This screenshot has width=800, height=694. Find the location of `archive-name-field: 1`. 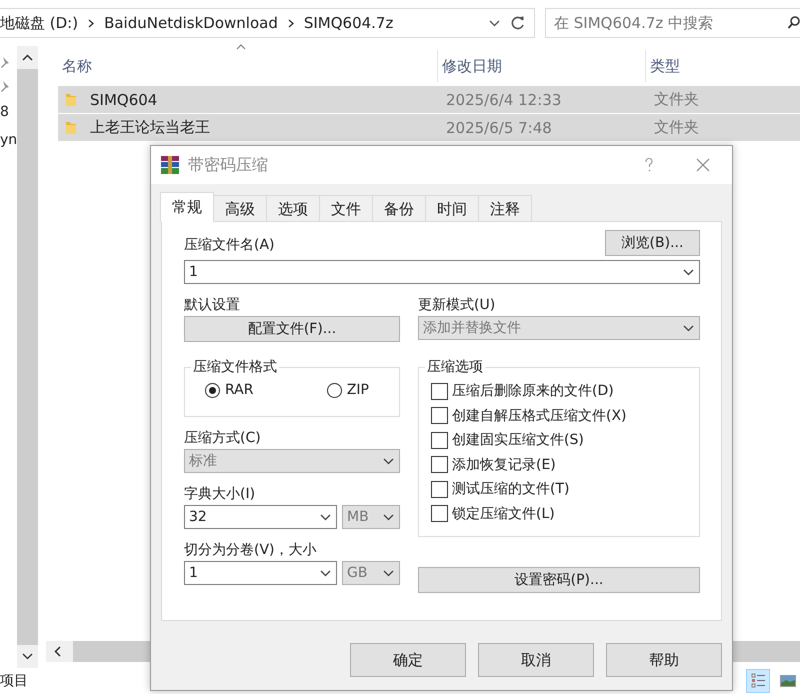

archive-name-field: 1 is located at coordinates (442, 272).